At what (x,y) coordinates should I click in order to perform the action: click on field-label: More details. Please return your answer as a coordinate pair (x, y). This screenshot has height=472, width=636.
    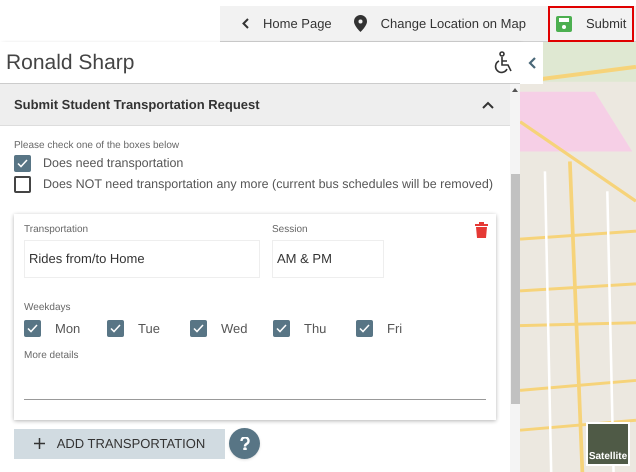
    Looking at the image, I should click on (51, 355).